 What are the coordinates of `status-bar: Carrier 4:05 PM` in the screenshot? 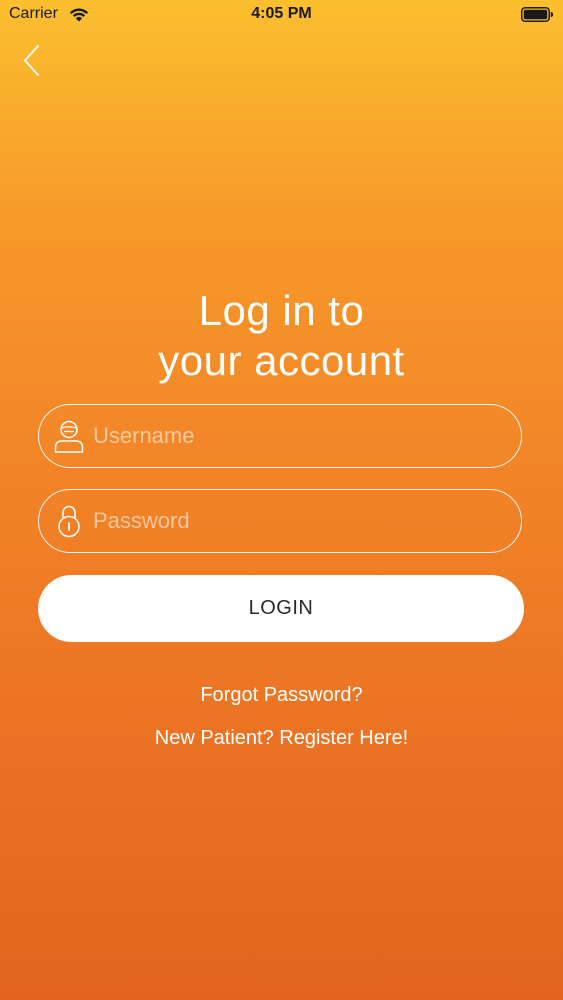 It's located at (281, 15).